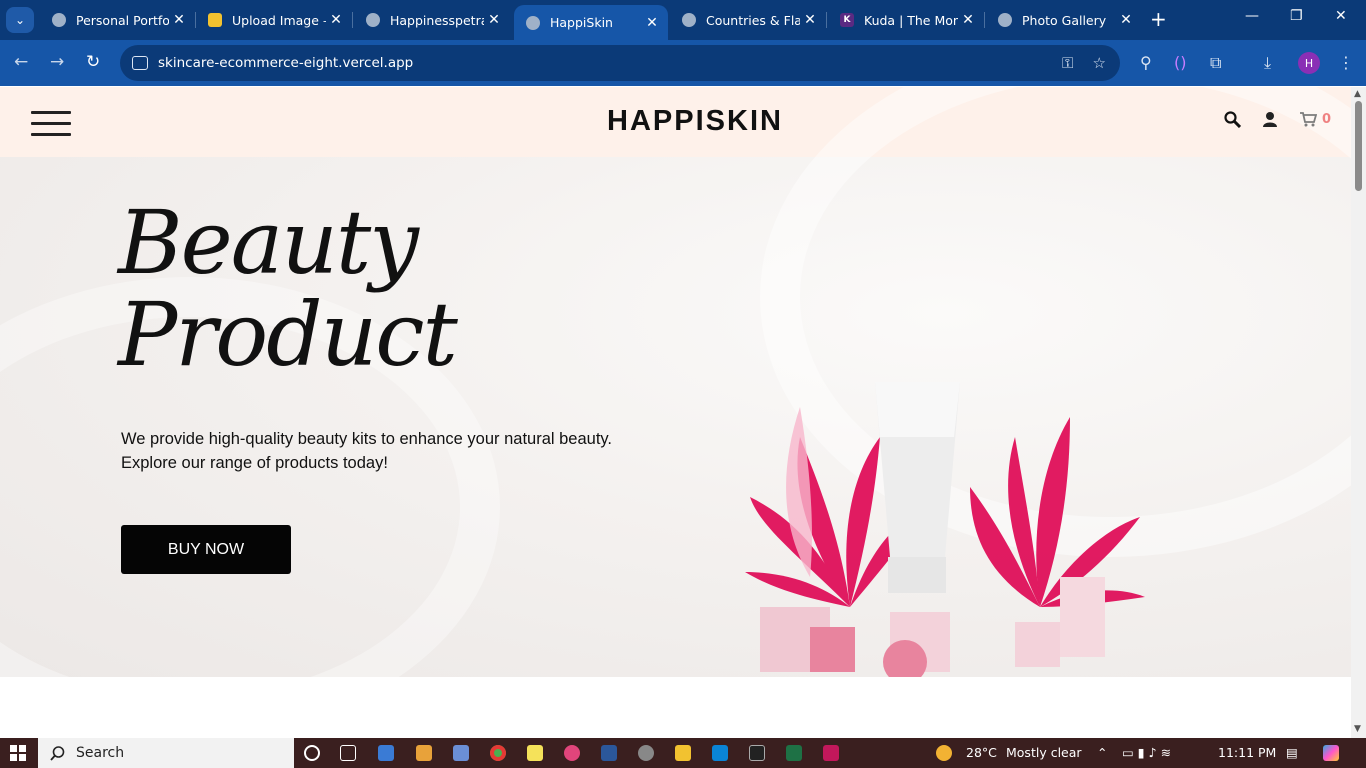 The width and height of the screenshot is (1366, 768). What do you see at coordinates (21, 62) in the screenshot?
I see `back-button: ←` at bounding box center [21, 62].